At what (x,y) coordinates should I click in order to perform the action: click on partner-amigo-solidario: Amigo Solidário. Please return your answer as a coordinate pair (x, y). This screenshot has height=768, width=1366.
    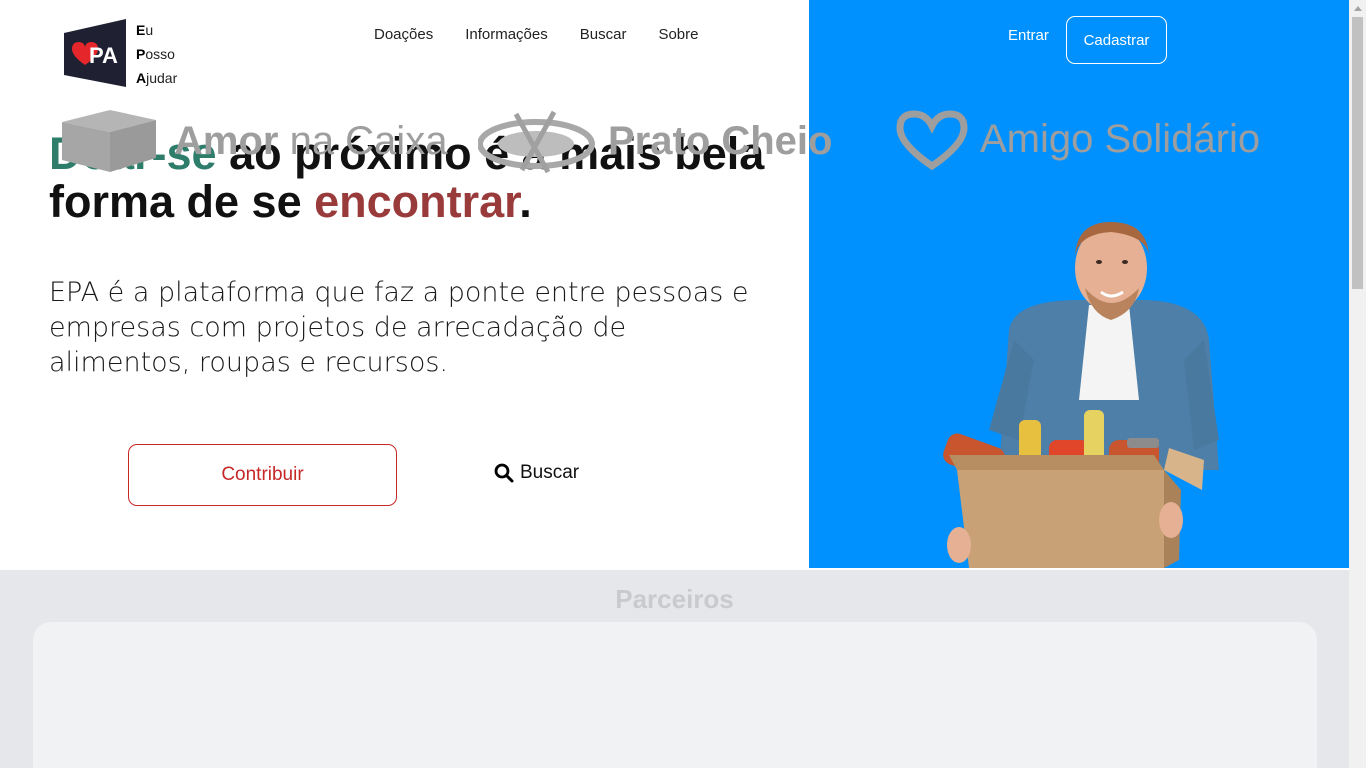
    Looking at the image, I should click on (1077, 139).